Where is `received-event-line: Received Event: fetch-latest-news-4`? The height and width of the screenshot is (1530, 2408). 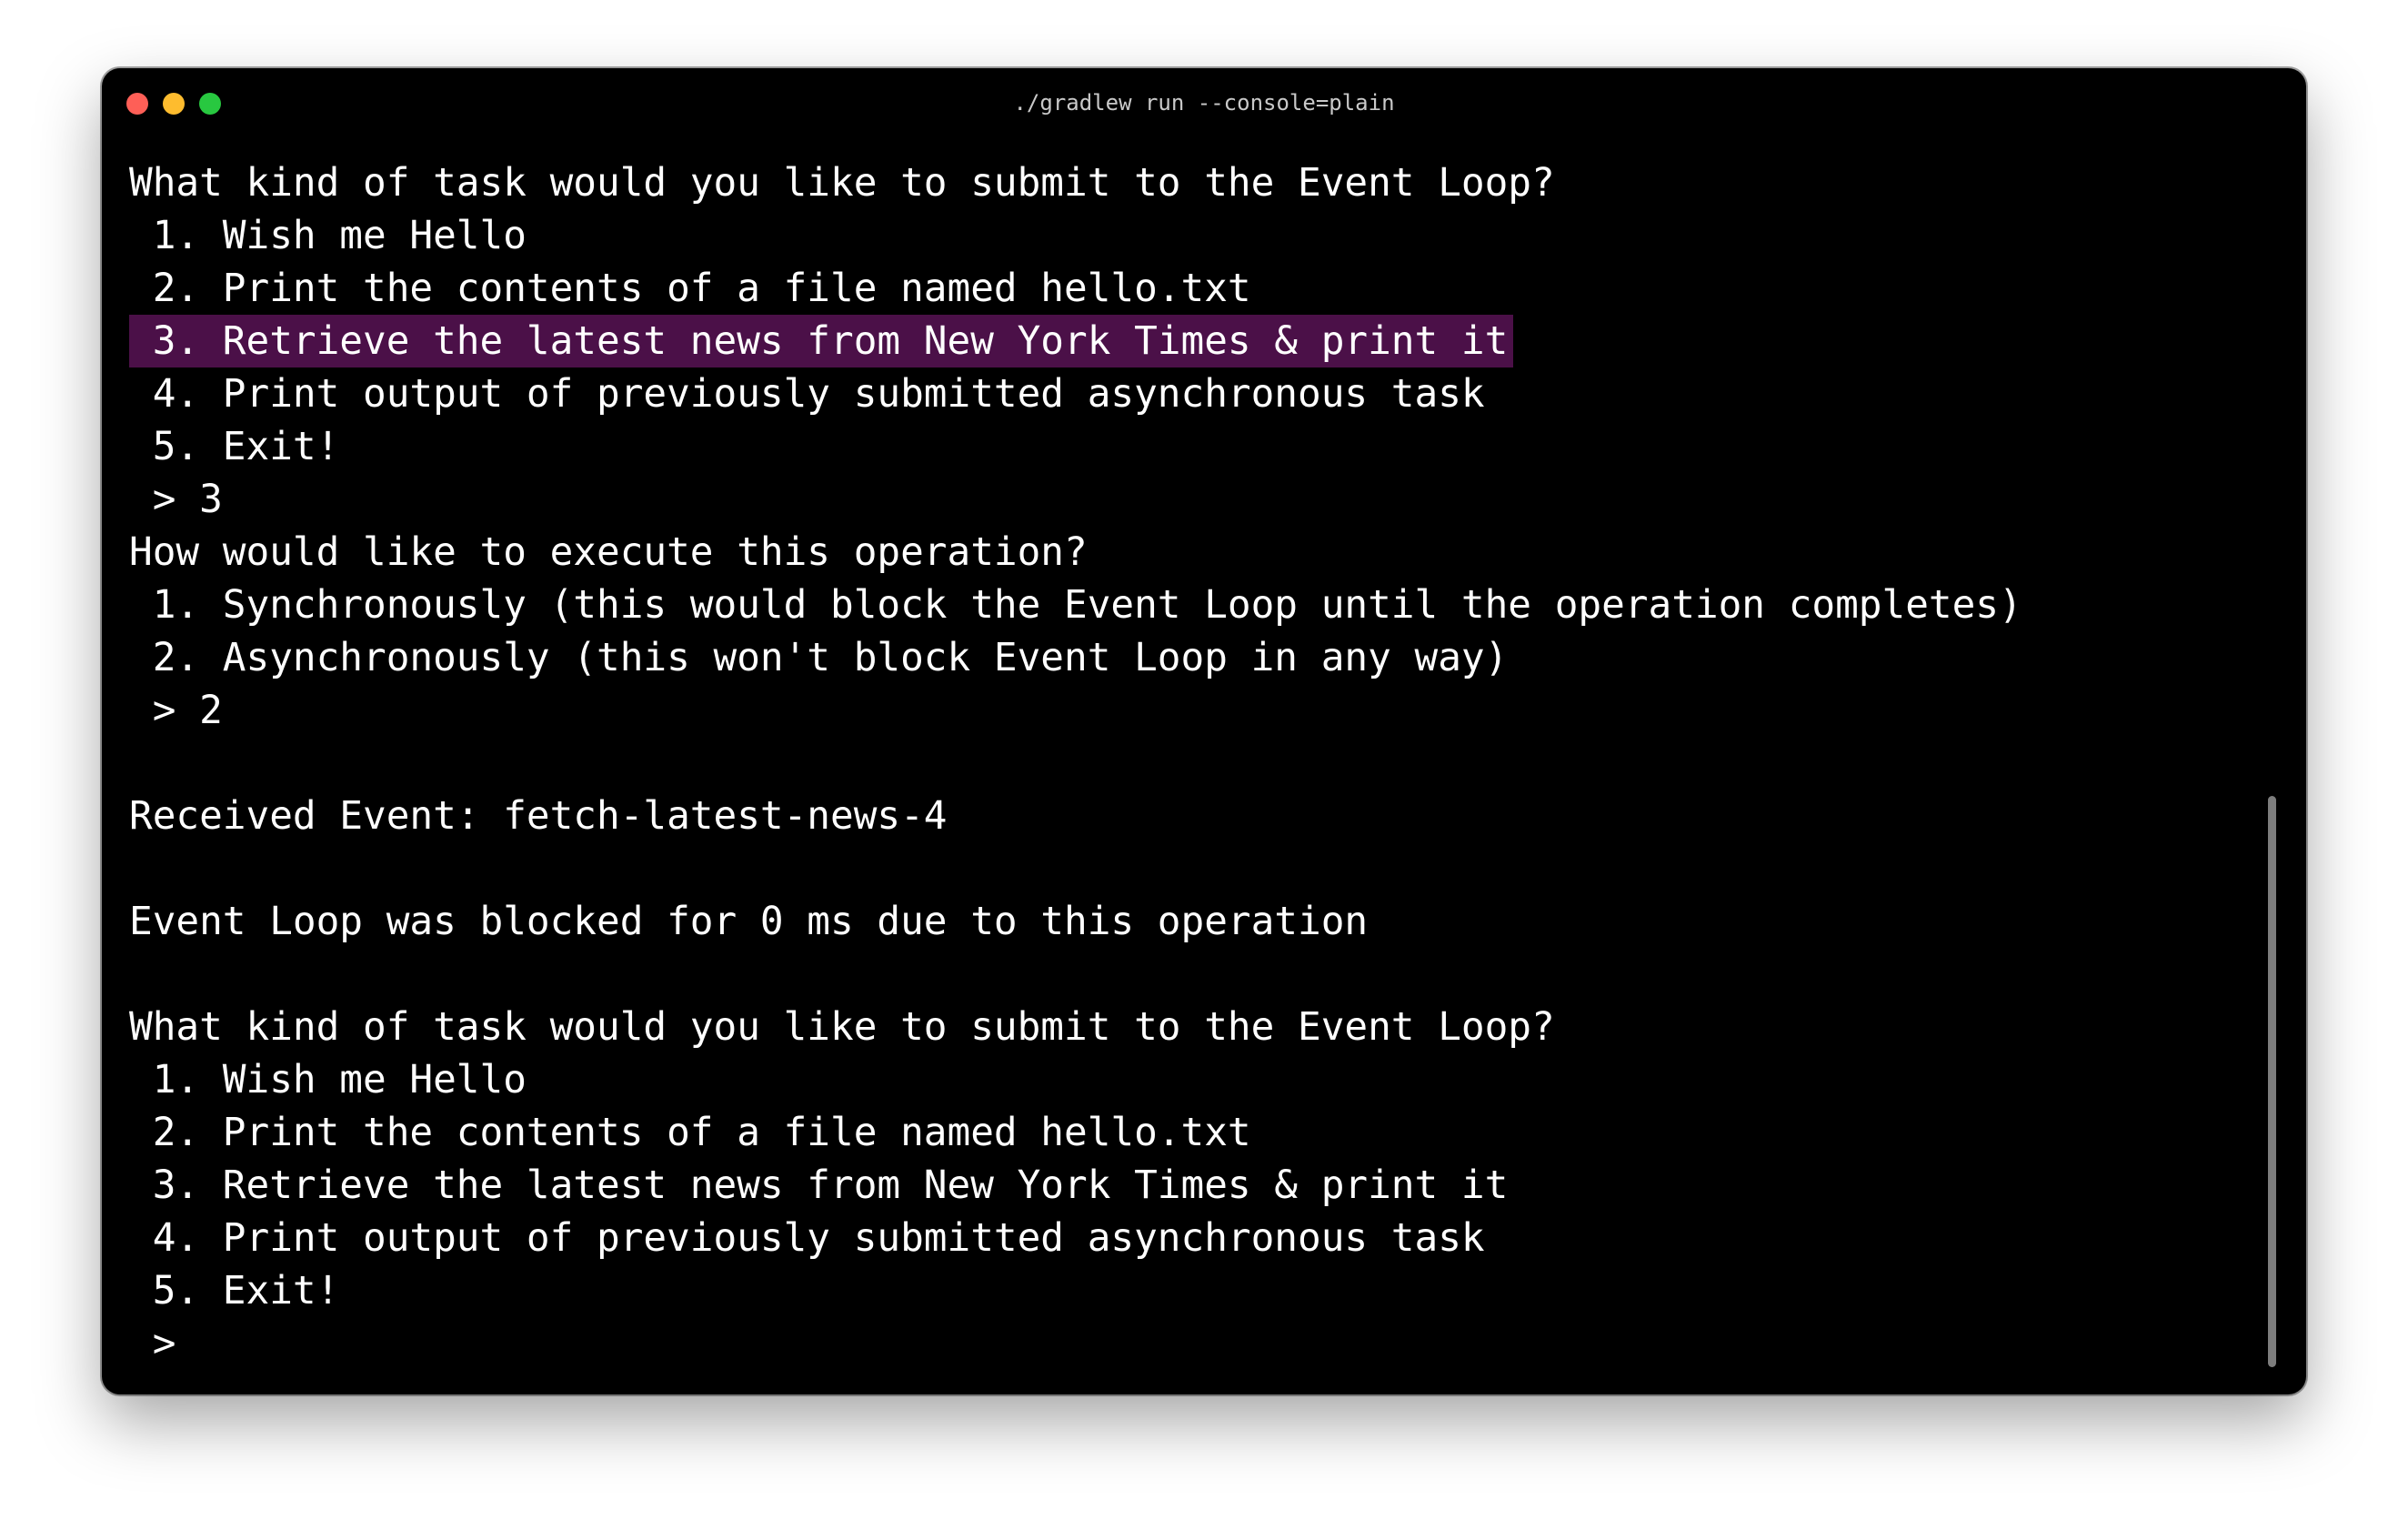
received-event-line: Received Event: fetch-latest-news-4 is located at coordinates (538, 816).